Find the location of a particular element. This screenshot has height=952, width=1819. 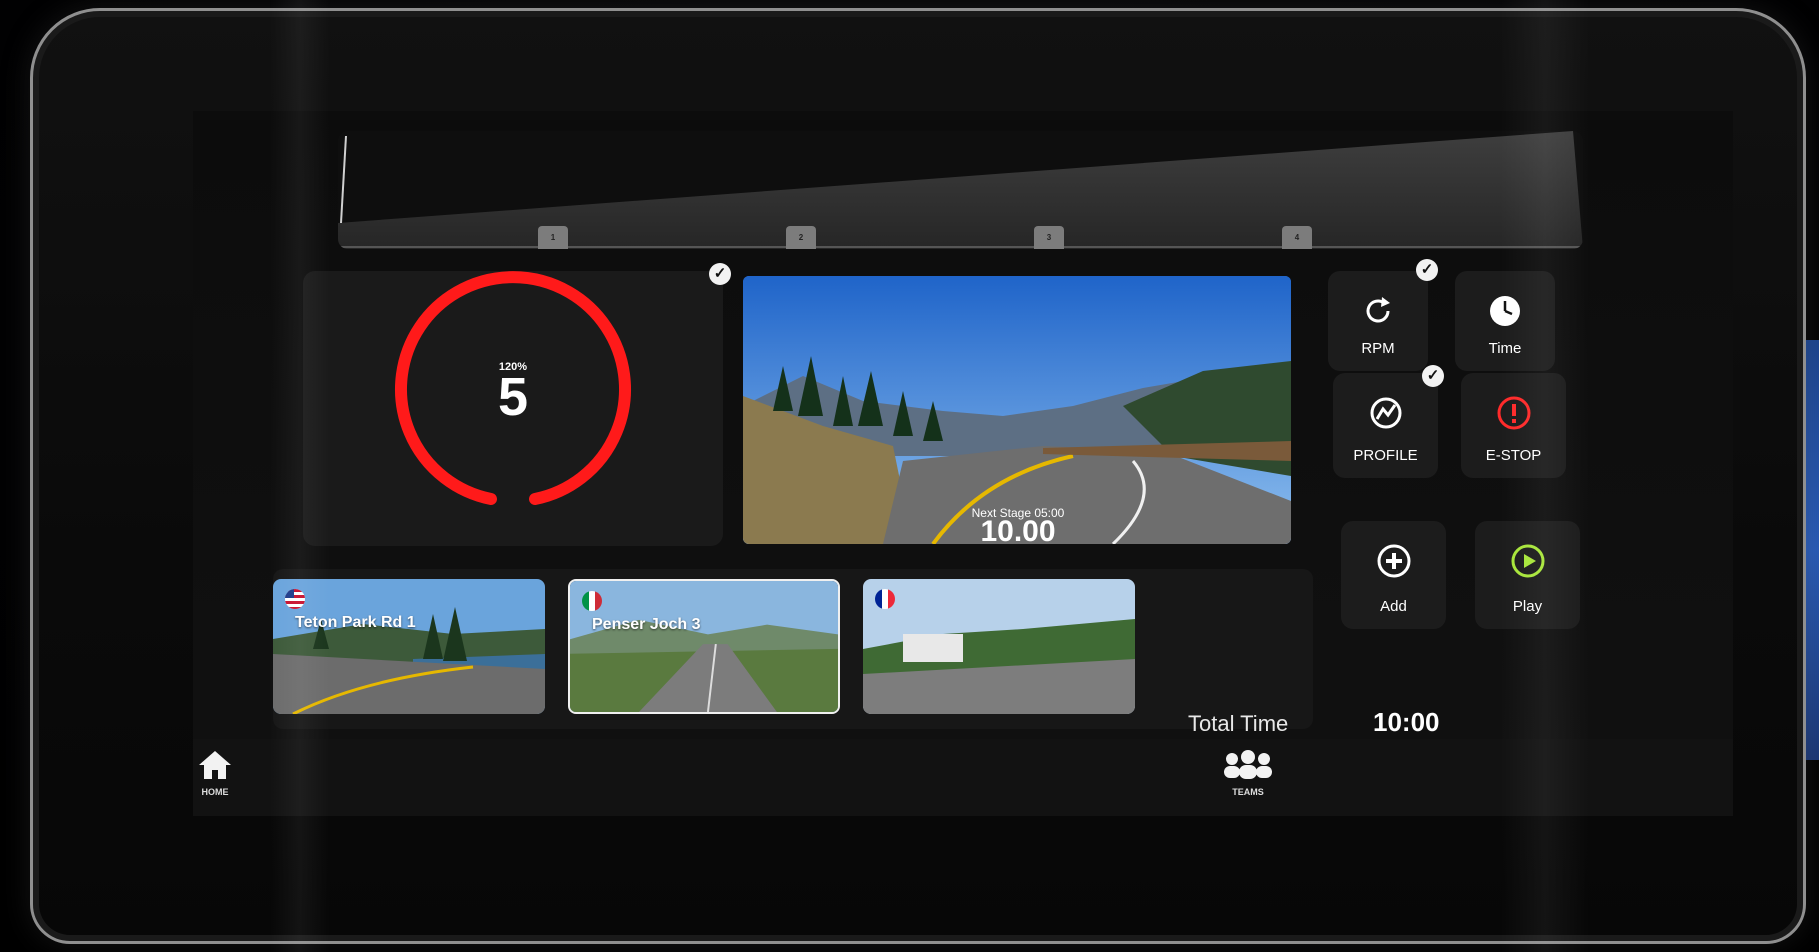

time-label: Time is located at coordinates (1505, 348).